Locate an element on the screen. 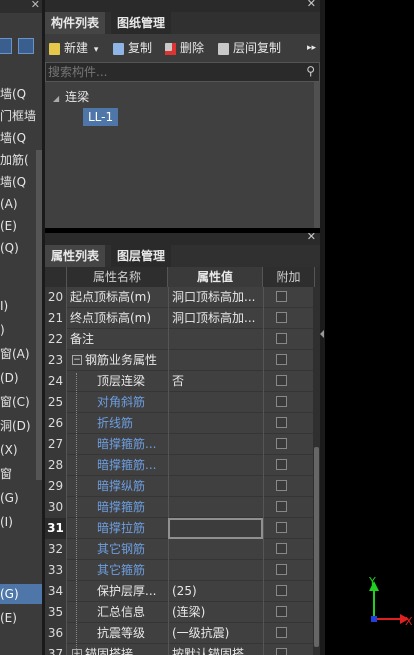 The image size is (414, 655). property-row: 26 折线筋 is located at coordinates (180, 423).